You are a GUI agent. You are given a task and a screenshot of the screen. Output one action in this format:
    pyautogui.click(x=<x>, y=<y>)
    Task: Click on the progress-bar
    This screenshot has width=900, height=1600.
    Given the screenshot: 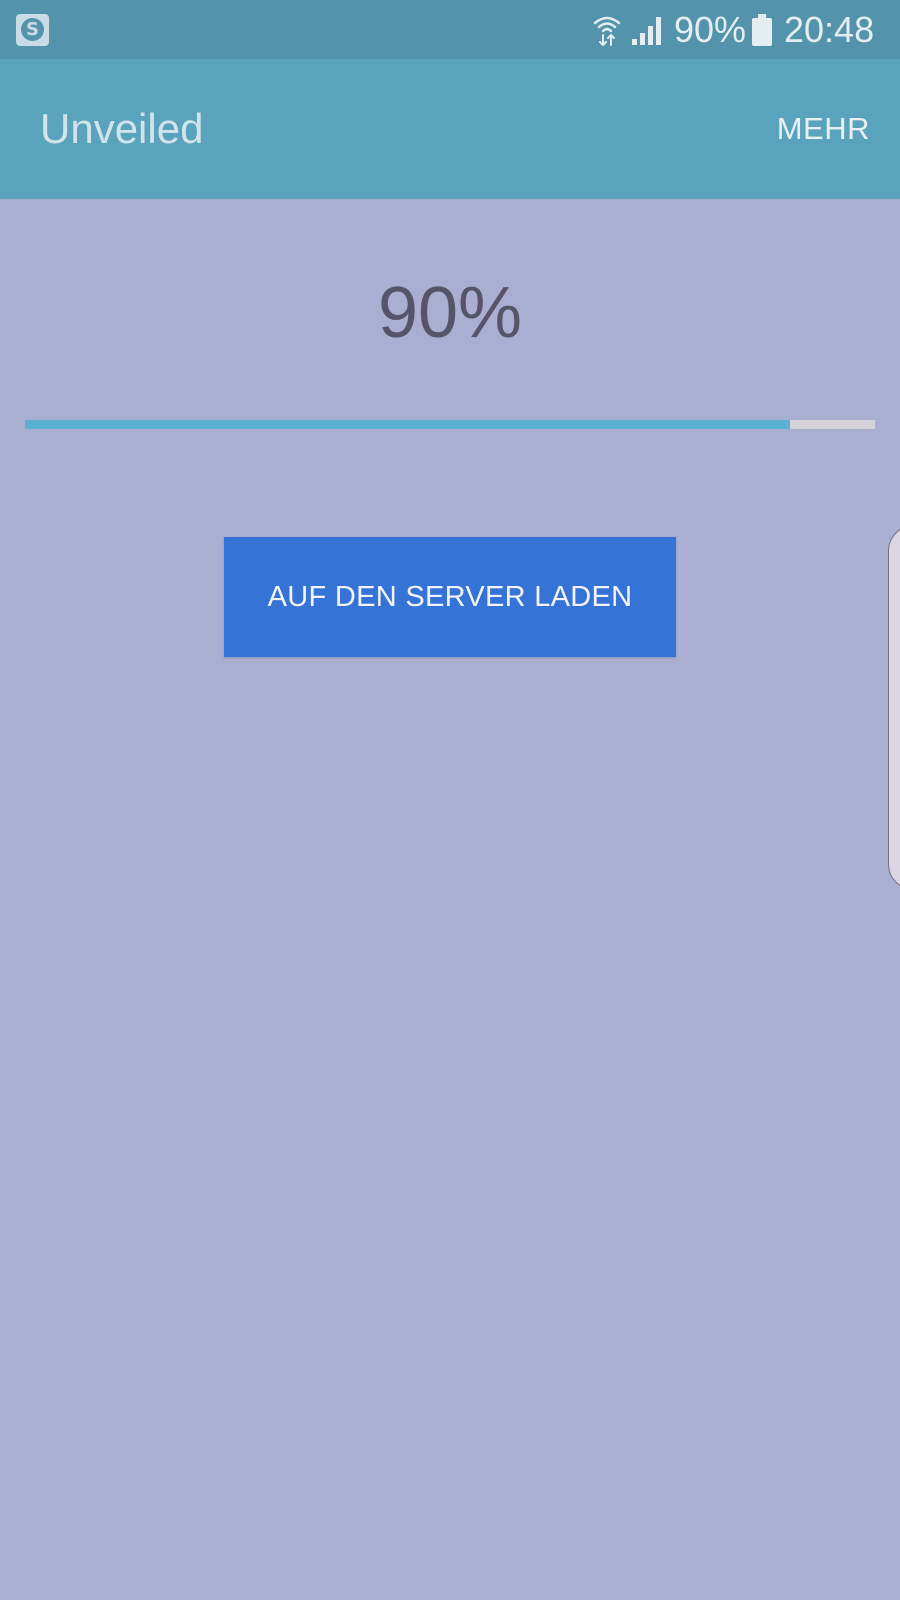 What is the action you would take?
    pyautogui.click(x=450, y=424)
    